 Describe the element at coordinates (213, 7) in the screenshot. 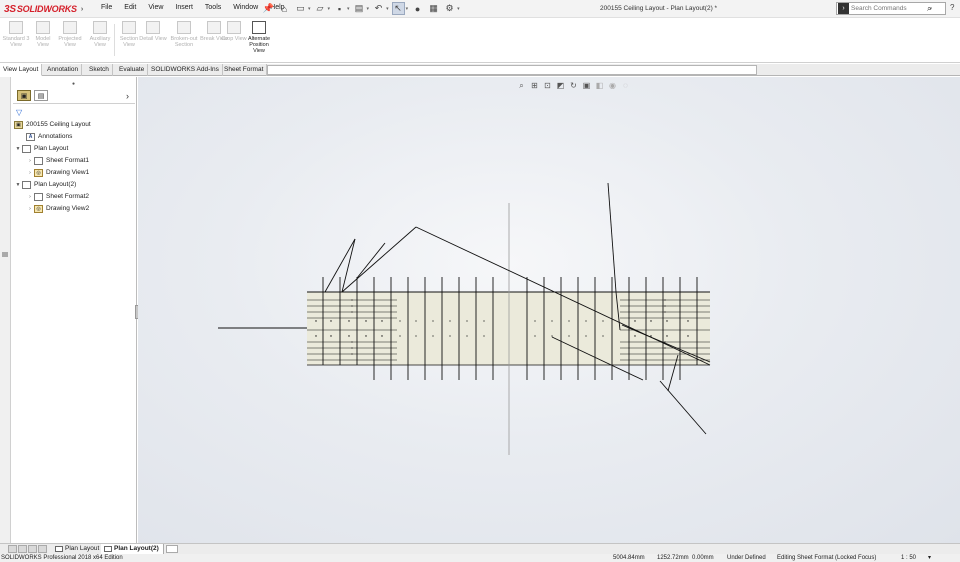

I see `menu-tools: Tools` at that location.